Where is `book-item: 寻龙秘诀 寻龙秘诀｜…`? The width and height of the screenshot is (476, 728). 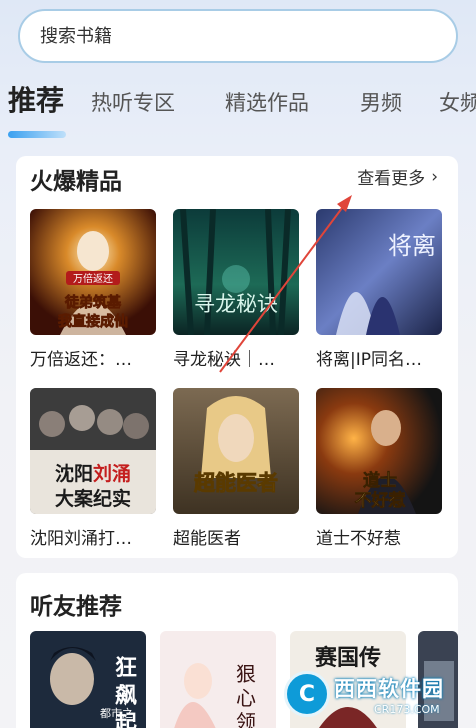
book-item: 寻龙秘诀 寻龙秘诀｜… is located at coordinates (236, 289).